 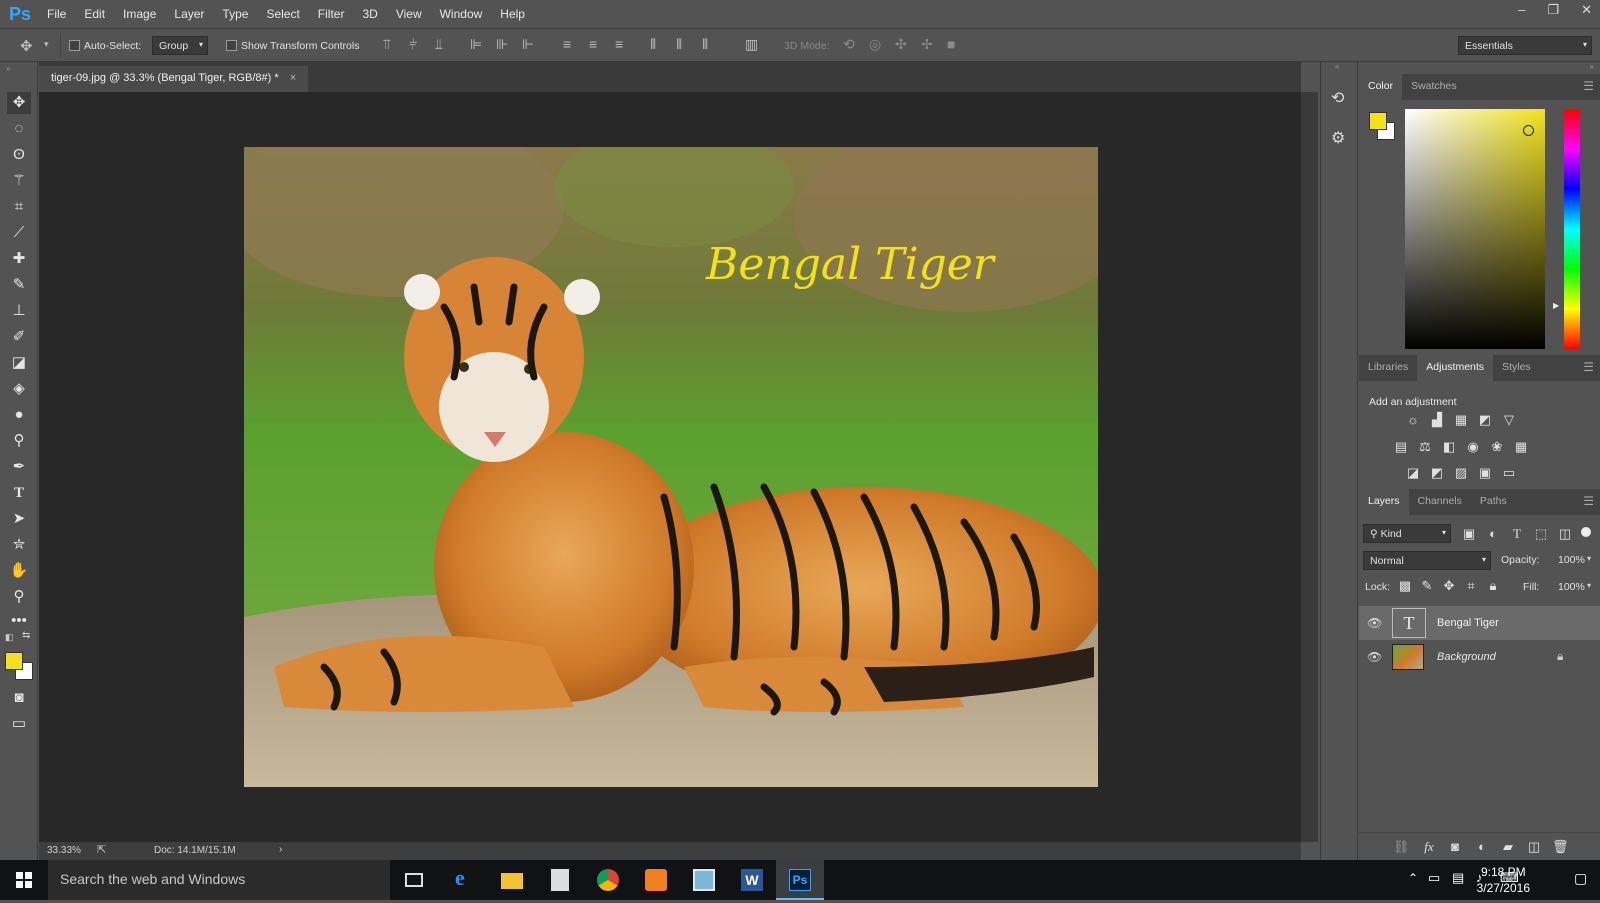 What do you see at coordinates (19, 337) in the screenshot?
I see `history-brush-tool-icon: ✐` at bounding box center [19, 337].